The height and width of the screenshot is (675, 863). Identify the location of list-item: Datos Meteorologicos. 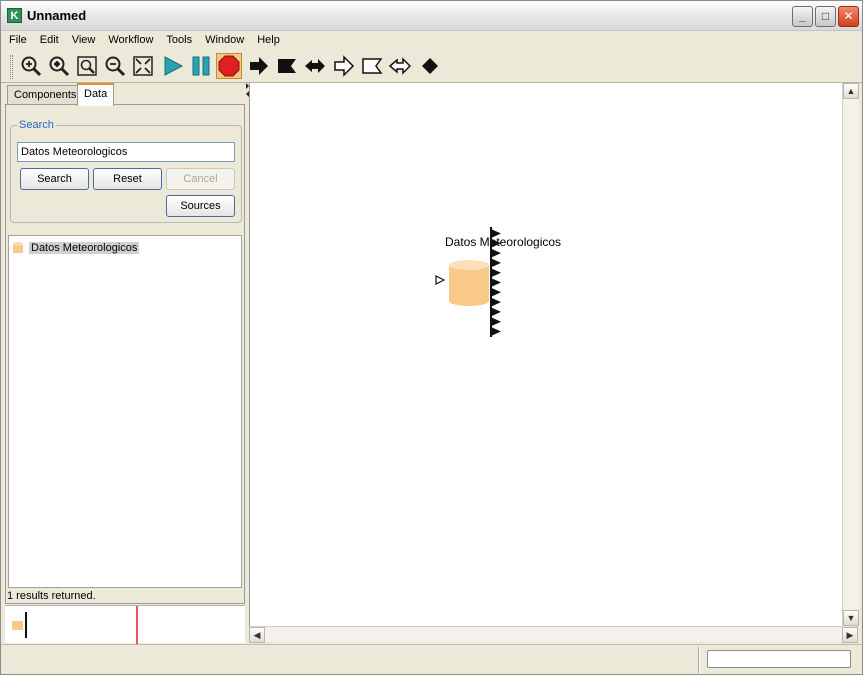
(76, 248).